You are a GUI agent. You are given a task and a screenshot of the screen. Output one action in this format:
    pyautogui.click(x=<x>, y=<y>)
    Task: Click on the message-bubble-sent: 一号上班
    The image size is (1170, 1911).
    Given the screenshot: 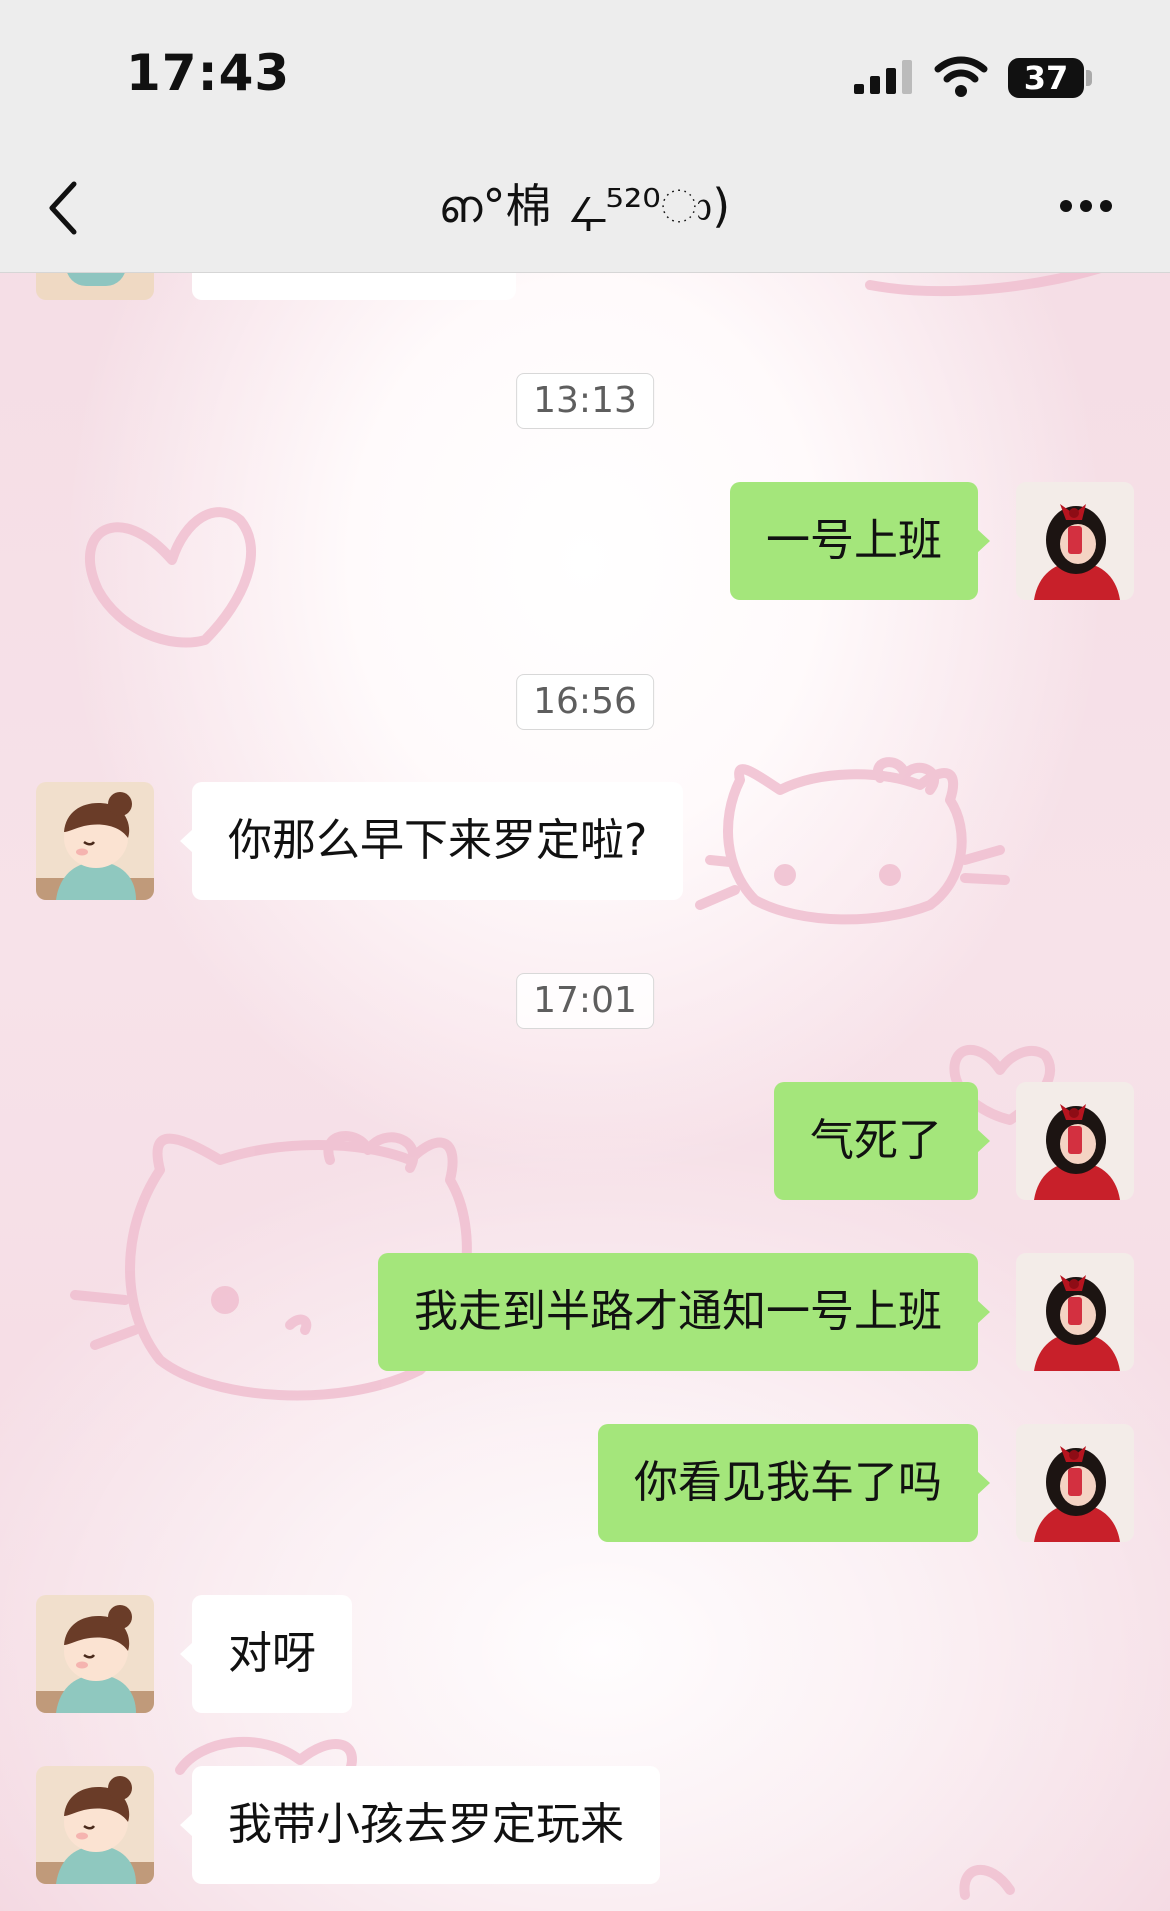 What is the action you would take?
    pyautogui.click(x=860, y=541)
    